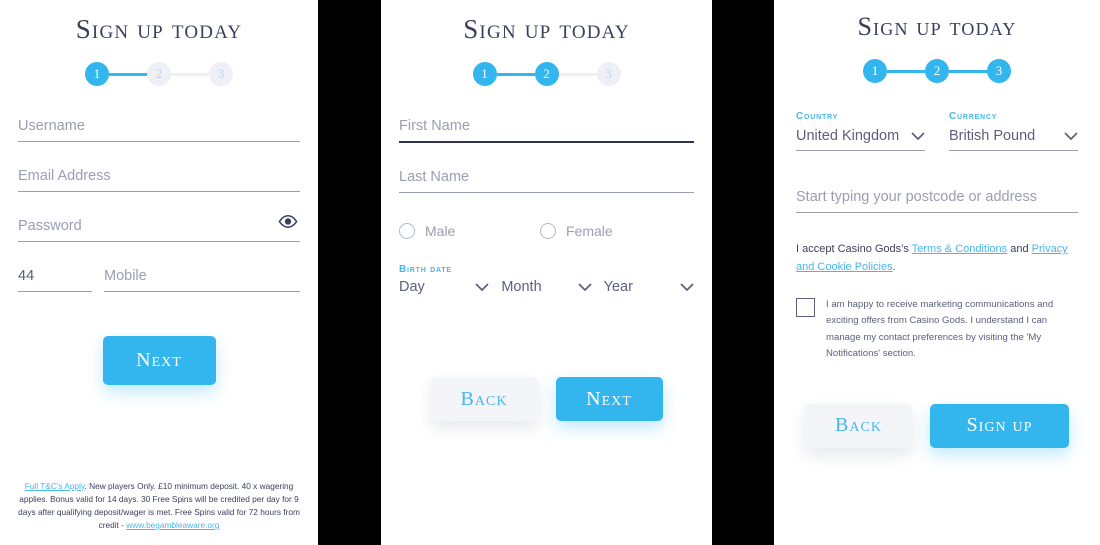 The image size is (1100, 545). Describe the element at coordinates (589, 231) in the screenshot. I see `gender-label-female: Female` at that location.